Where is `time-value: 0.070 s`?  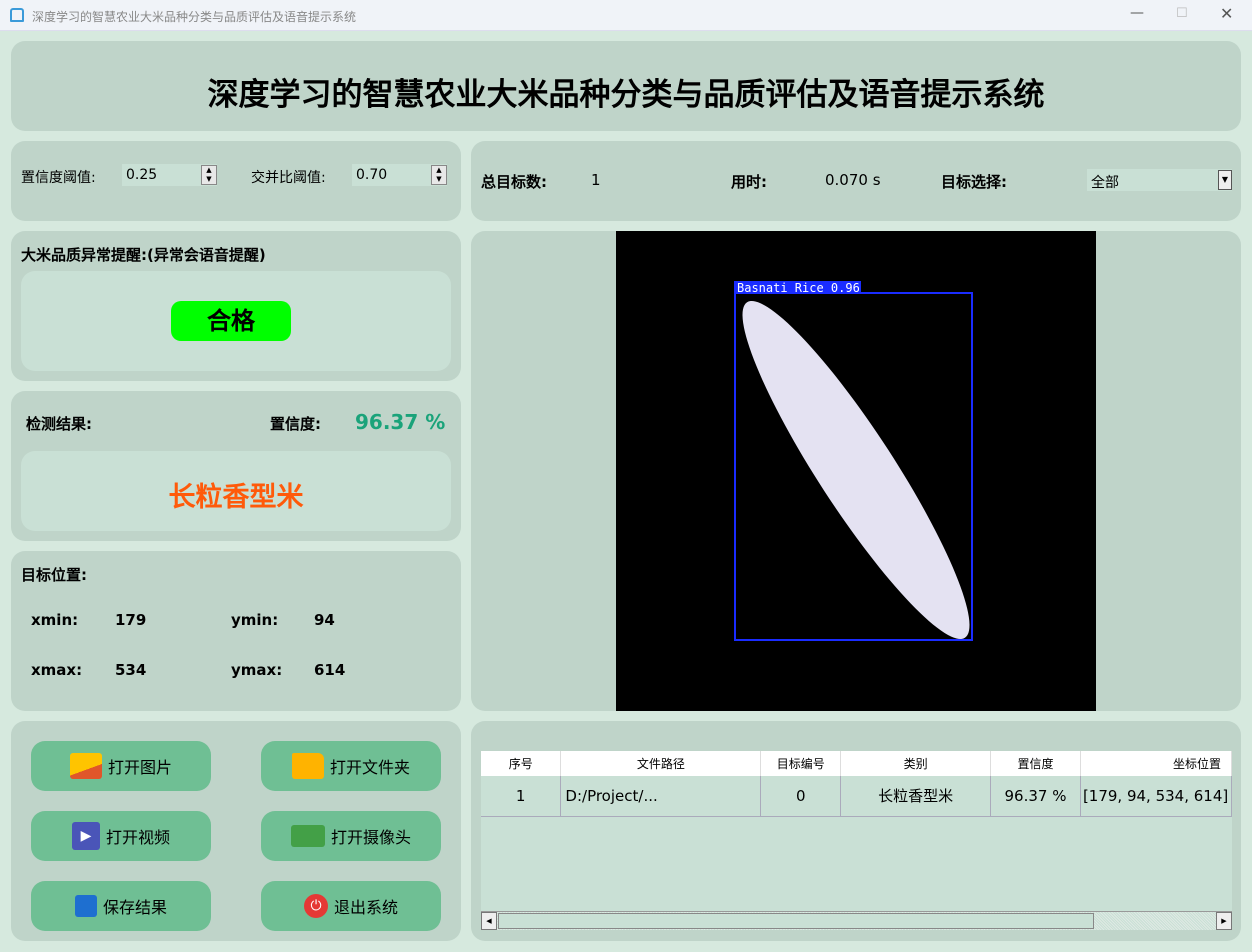 time-value: 0.070 s is located at coordinates (853, 180).